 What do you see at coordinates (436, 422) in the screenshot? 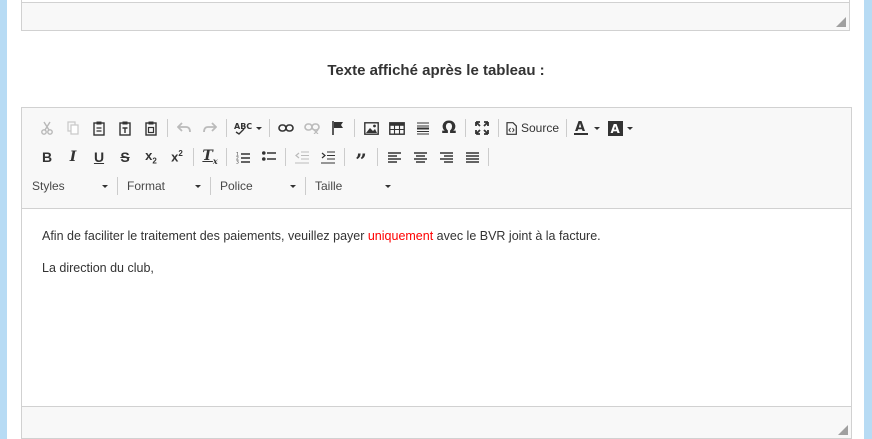
I see `editor-statusbar` at bounding box center [436, 422].